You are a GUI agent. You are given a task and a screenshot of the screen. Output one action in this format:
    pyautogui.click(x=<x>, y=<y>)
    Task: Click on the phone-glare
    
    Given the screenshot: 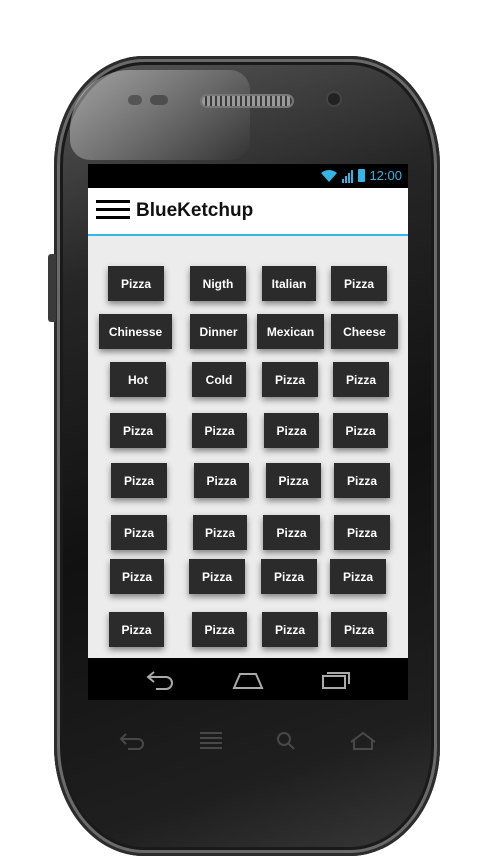 What is the action you would take?
    pyautogui.click(x=160, y=115)
    